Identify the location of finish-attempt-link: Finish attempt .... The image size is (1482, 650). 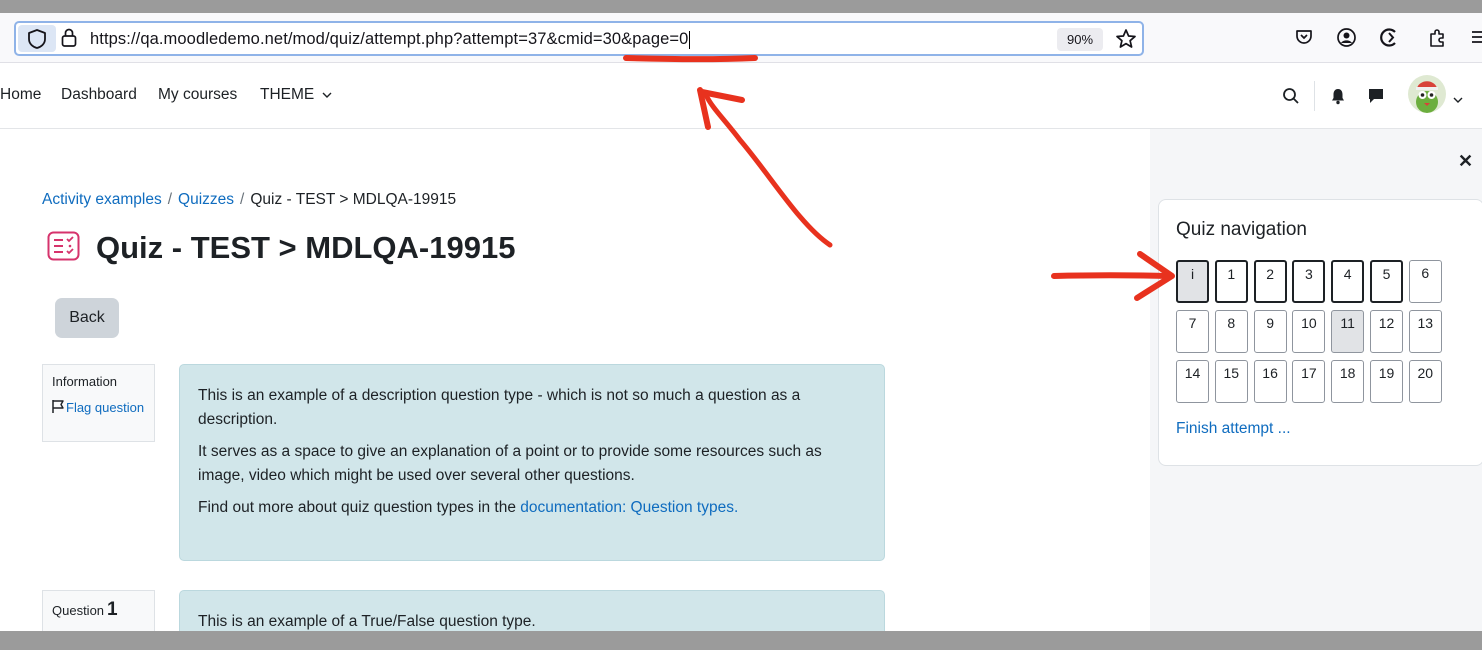
(1233, 429).